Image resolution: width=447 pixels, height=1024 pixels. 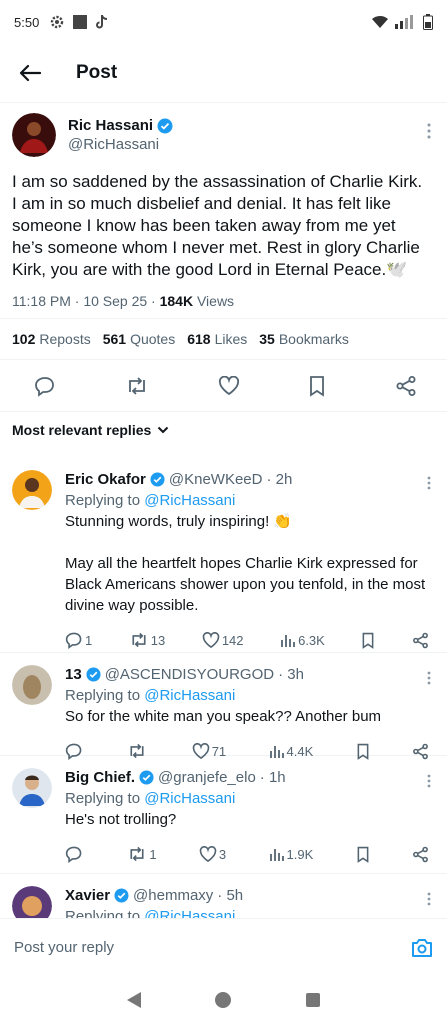 I want to click on back-arrow-icon, so click(x=30, y=73).